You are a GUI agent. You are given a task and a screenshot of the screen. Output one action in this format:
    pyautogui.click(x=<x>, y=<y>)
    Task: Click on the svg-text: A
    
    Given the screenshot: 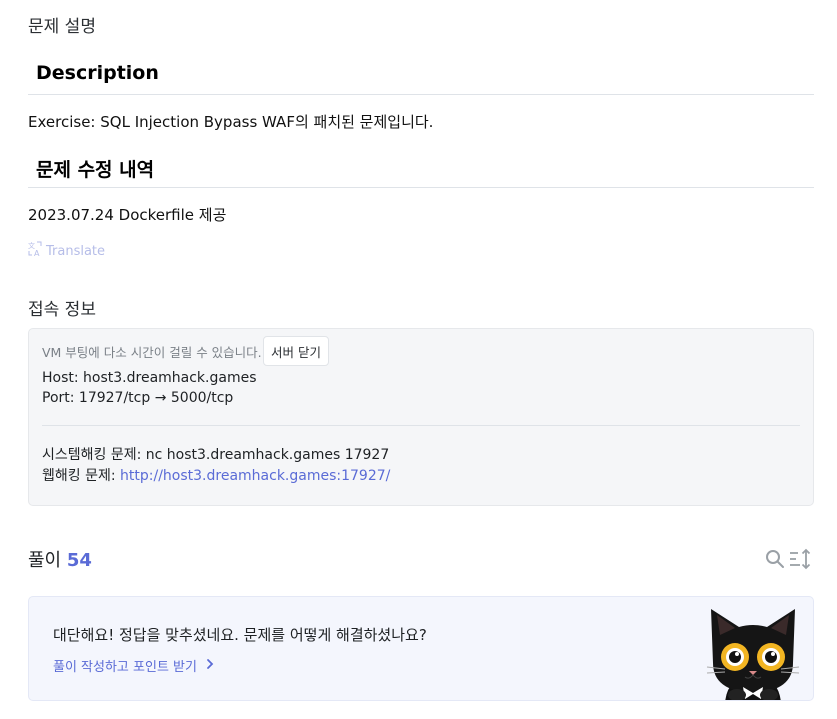 What is the action you would take?
    pyautogui.click(x=37, y=253)
    